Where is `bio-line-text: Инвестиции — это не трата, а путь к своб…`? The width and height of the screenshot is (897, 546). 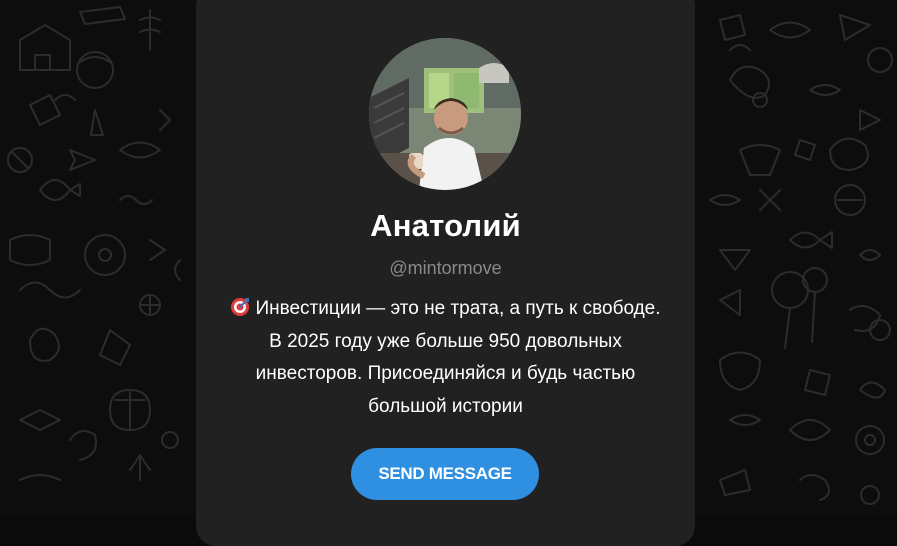
bio-line-text: Инвестиции — это не трата, а путь к своб… is located at coordinates (458, 308).